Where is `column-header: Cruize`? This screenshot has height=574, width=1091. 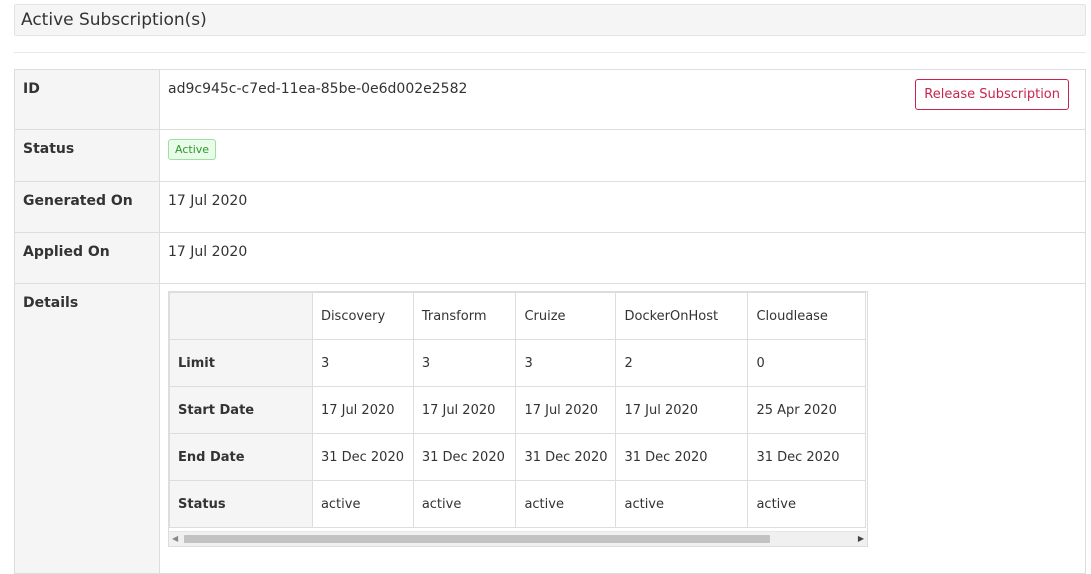 column-header: Cruize is located at coordinates (566, 316).